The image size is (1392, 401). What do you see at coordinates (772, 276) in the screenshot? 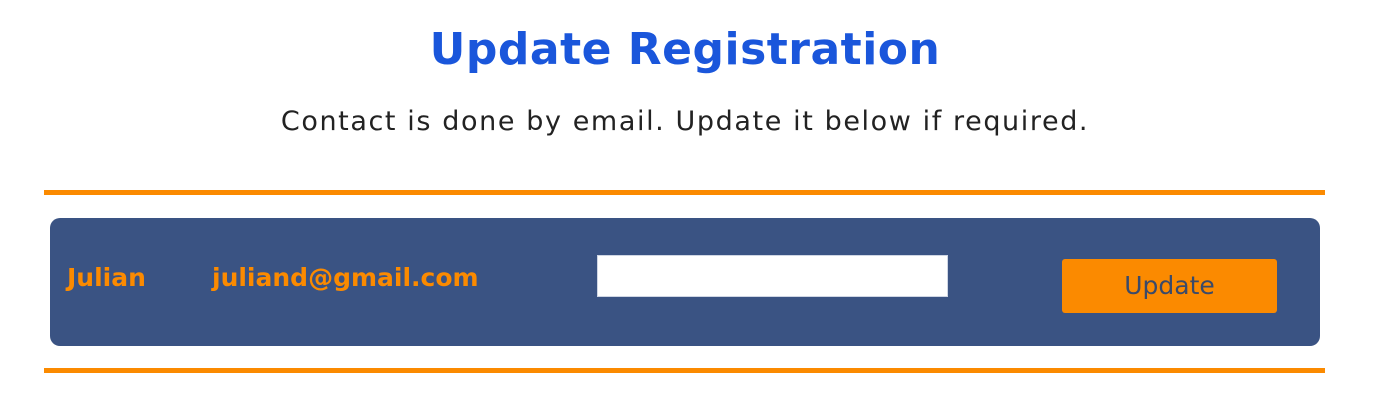
I see `email-field` at bounding box center [772, 276].